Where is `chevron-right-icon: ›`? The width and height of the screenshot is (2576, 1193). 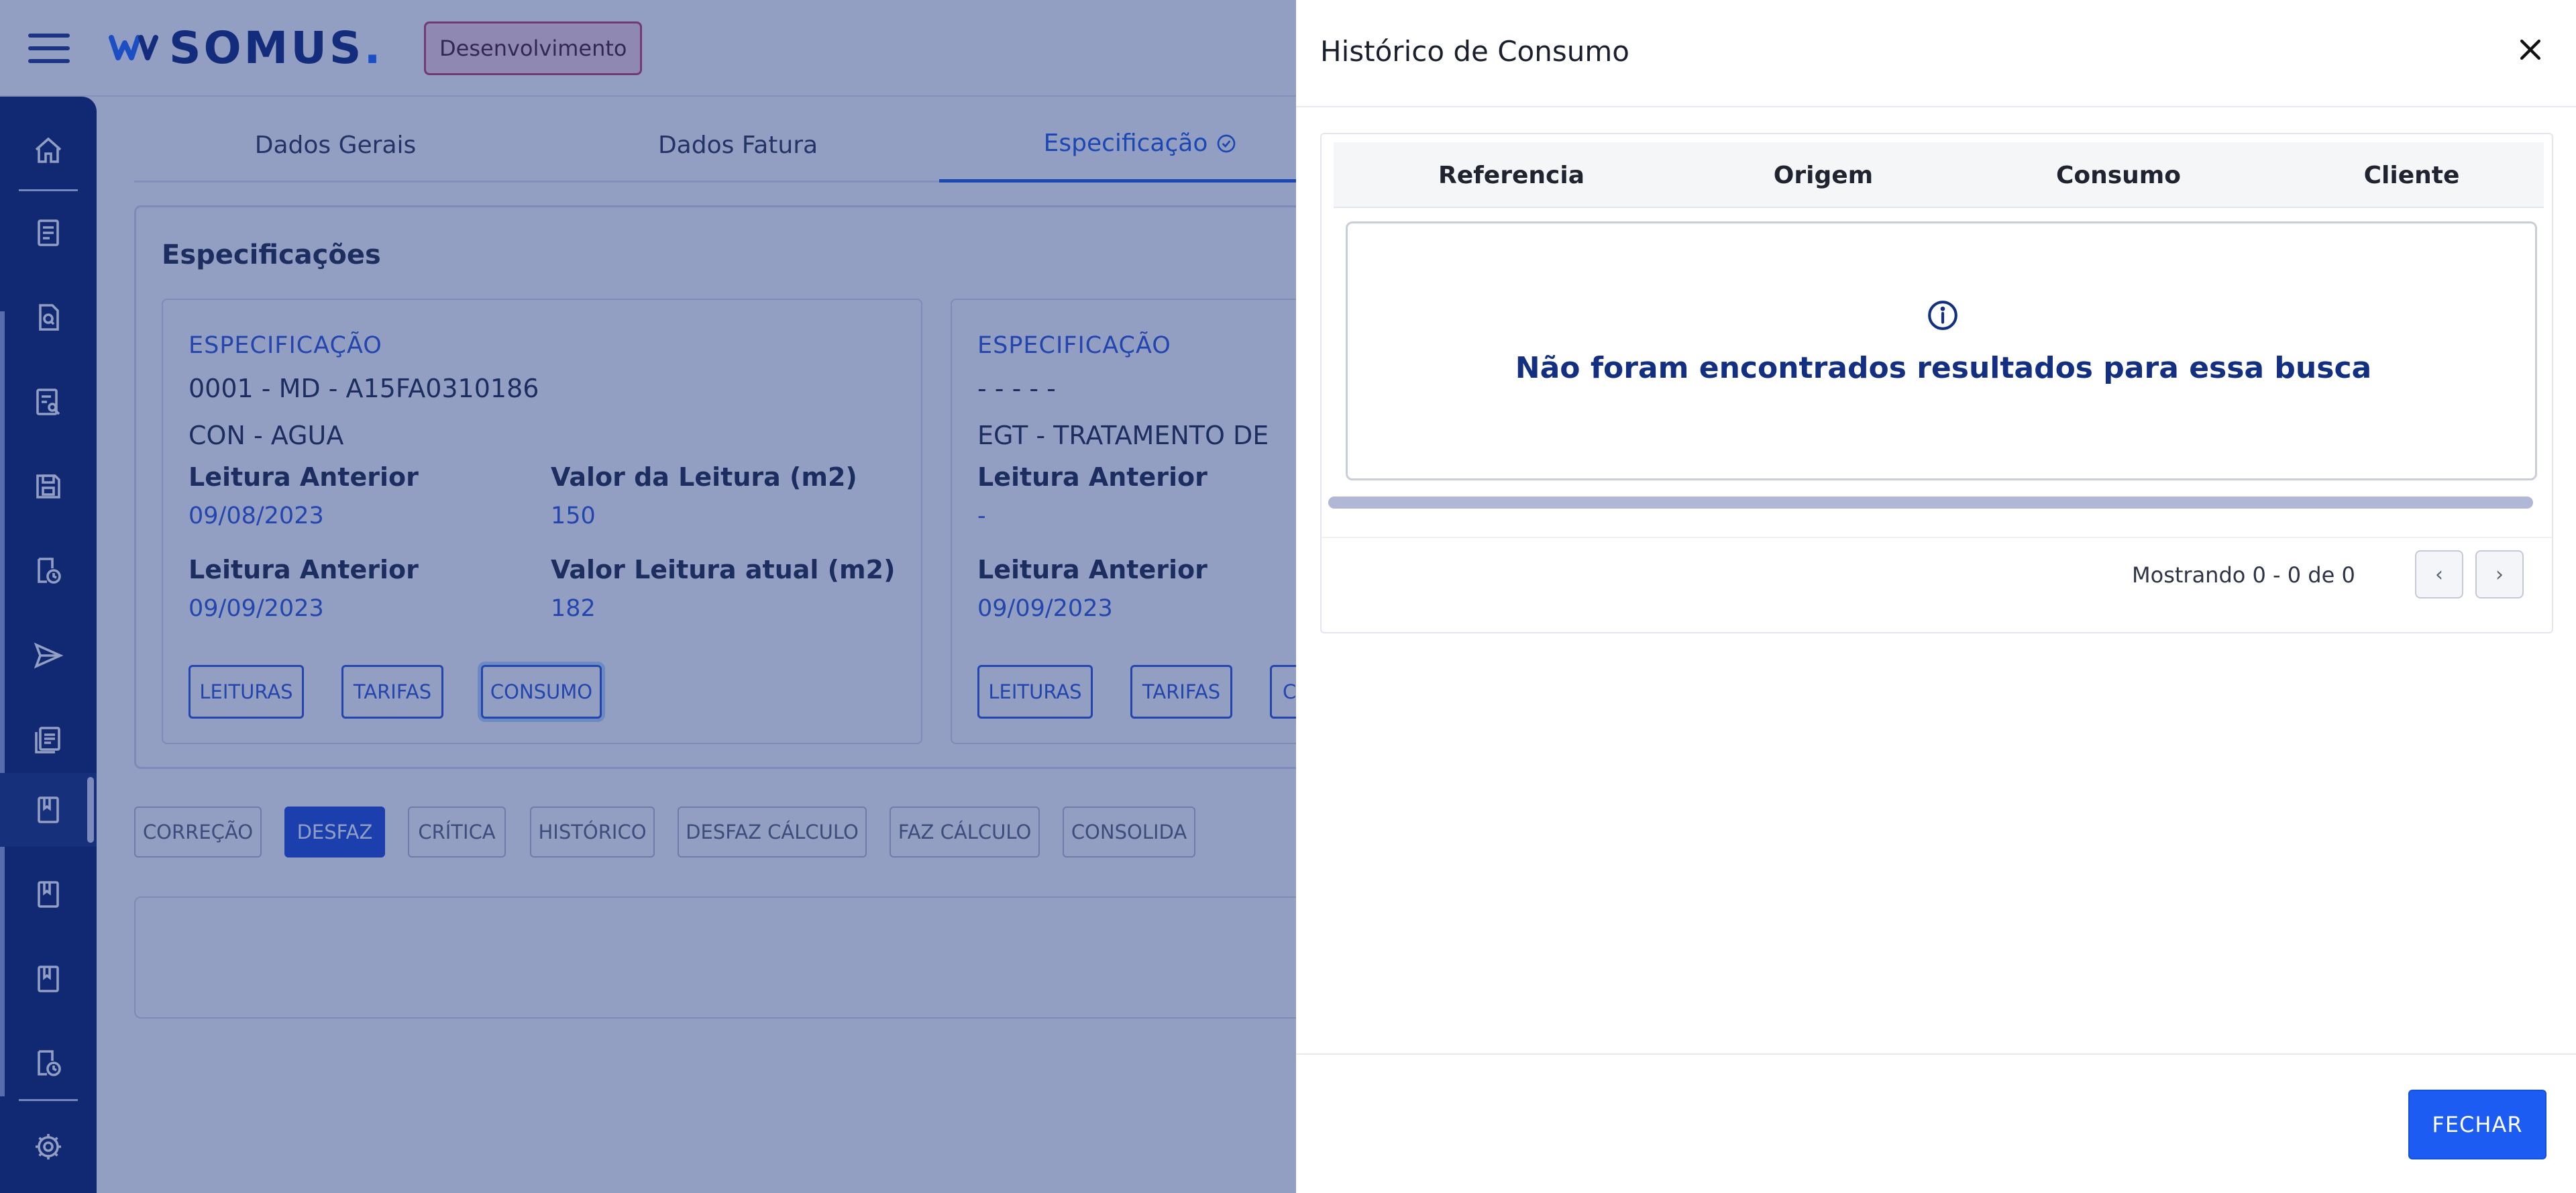
chevron-right-icon: › is located at coordinates (2500, 574).